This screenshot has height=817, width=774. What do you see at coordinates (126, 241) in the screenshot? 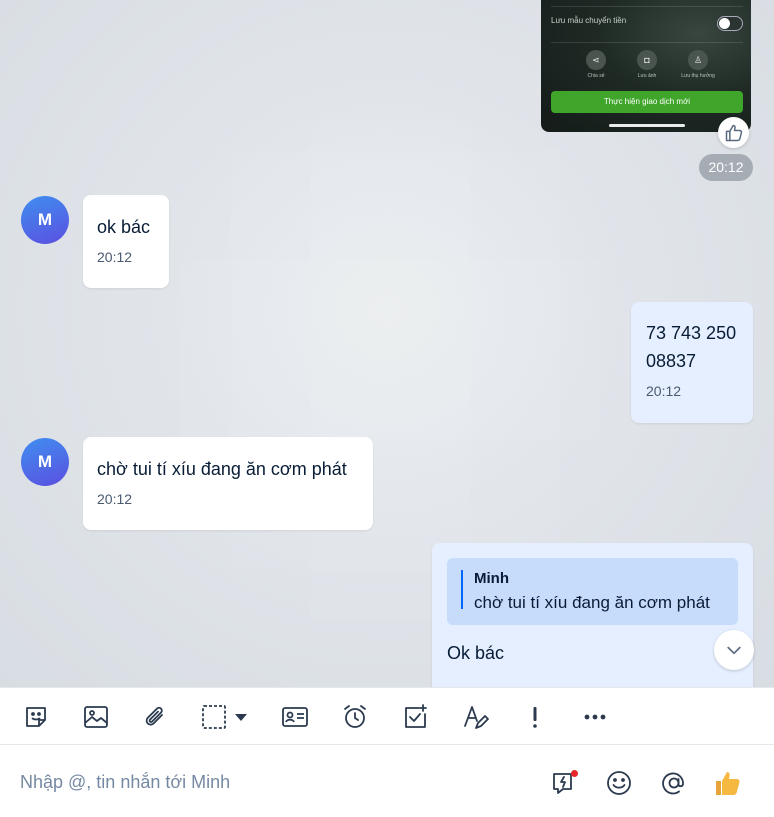
I see `message-bubble-in: ok bác 20:12` at bounding box center [126, 241].